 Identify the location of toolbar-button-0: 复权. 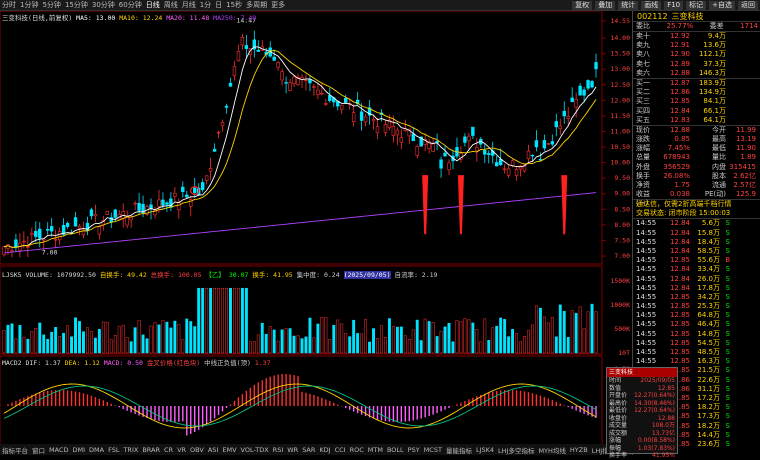
(582, 5).